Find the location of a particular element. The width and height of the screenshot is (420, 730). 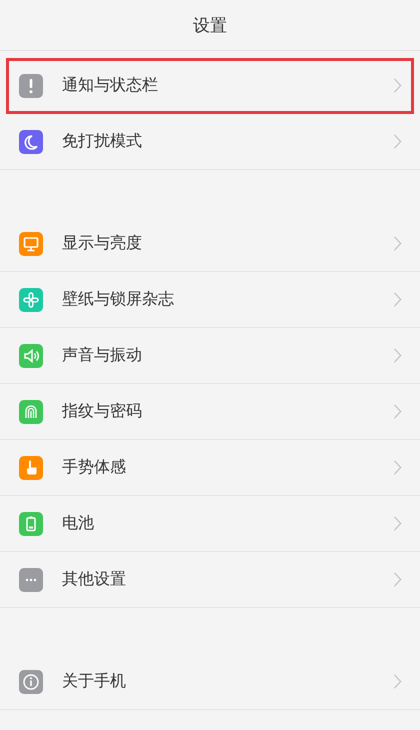

settings-item: 其他设置 is located at coordinates (210, 580).